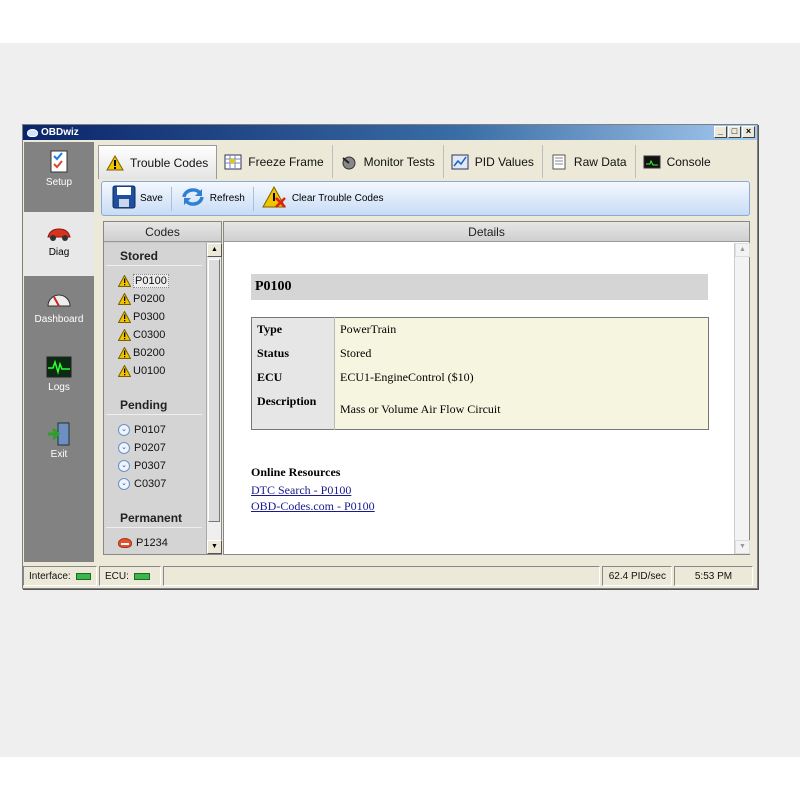  I want to click on code-list-item: P0100, so click(155, 281).